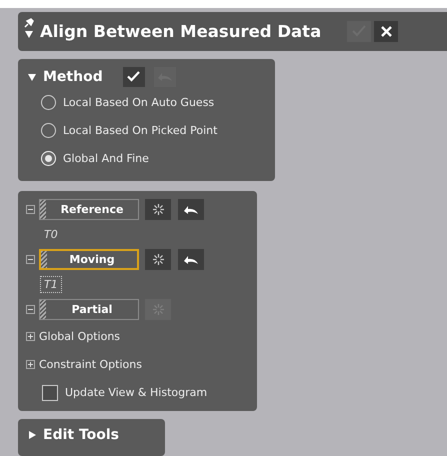 The height and width of the screenshot is (456, 447). What do you see at coordinates (106, 159) in the screenshot?
I see `option-label: Global And Fine` at bounding box center [106, 159].